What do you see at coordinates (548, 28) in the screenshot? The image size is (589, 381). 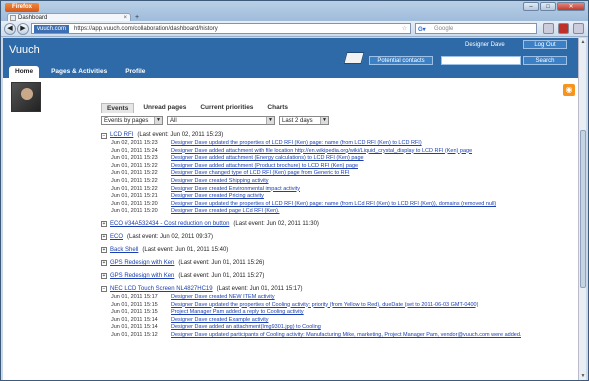 I see `addon-icon` at bounding box center [548, 28].